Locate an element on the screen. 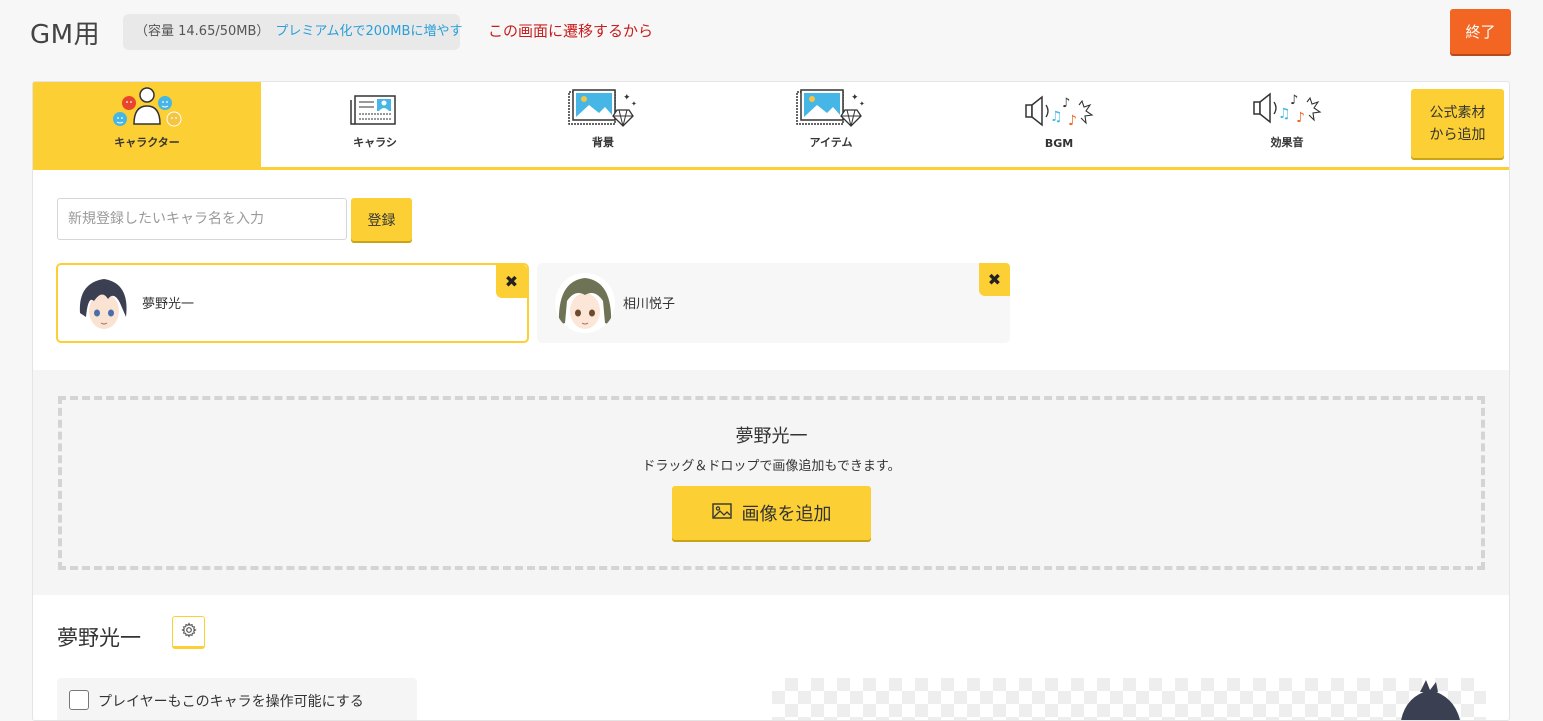 The width and height of the screenshot is (1543, 721). character-name: 夢野光一 is located at coordinates (168, 304).